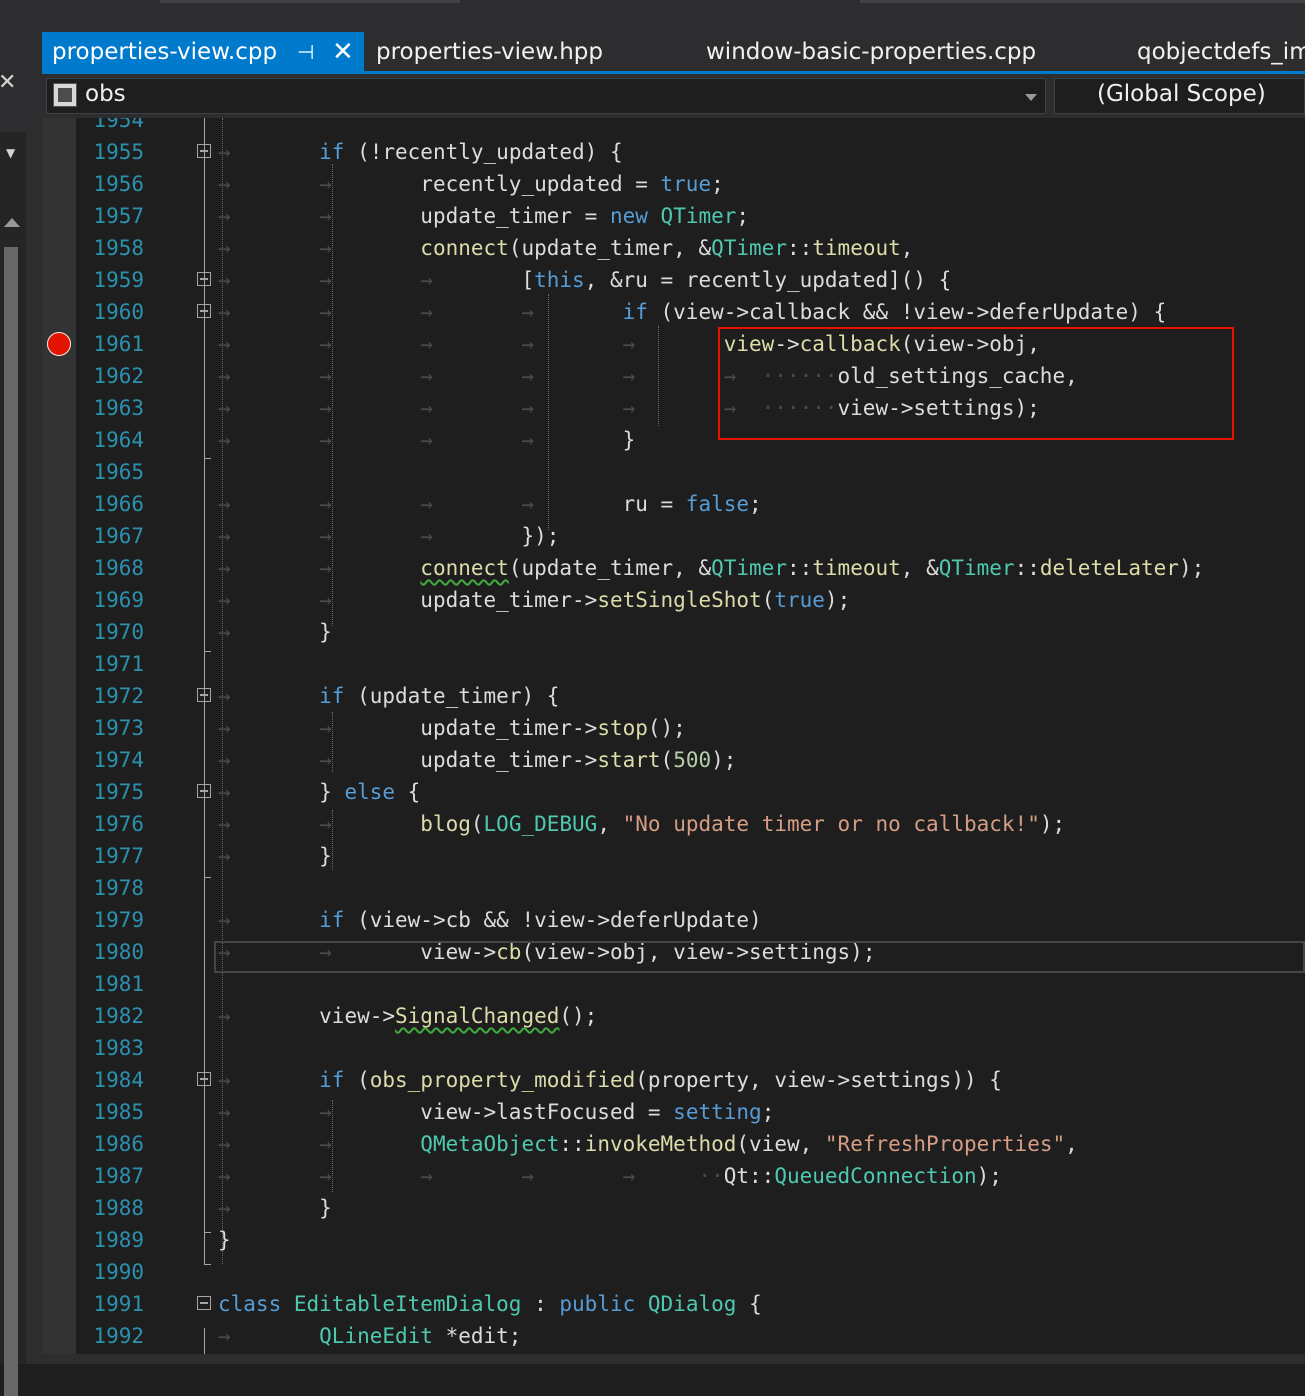 Image resolution: width=1305 pixels, height=1396 pixels. Describe the element at coordinates (10, 153) in the screenshot. I see `chevron-down-icon: ▼` at that location.